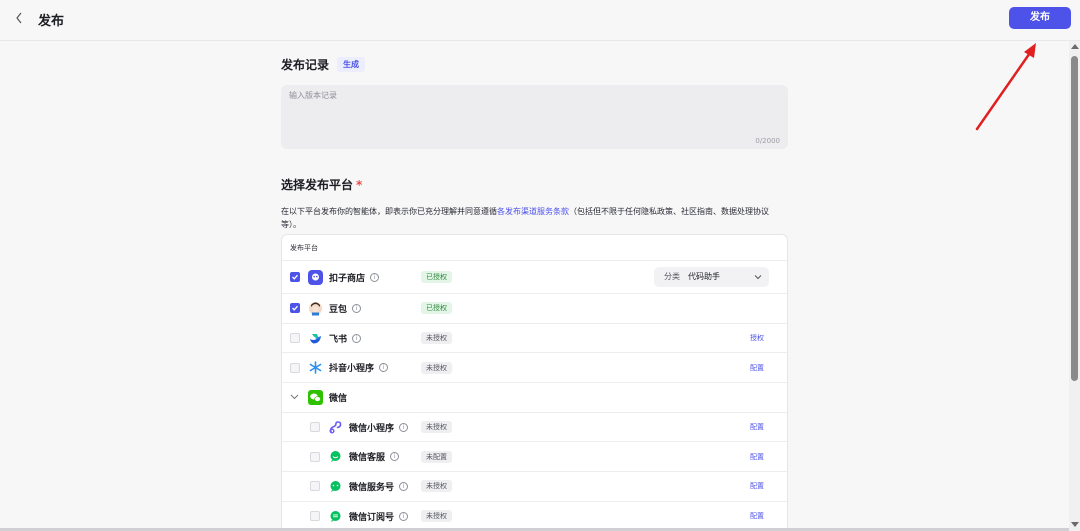  Describe the element at coordinates (21, 19) in the screenshot. I see `chevron-left-icon` at that location.